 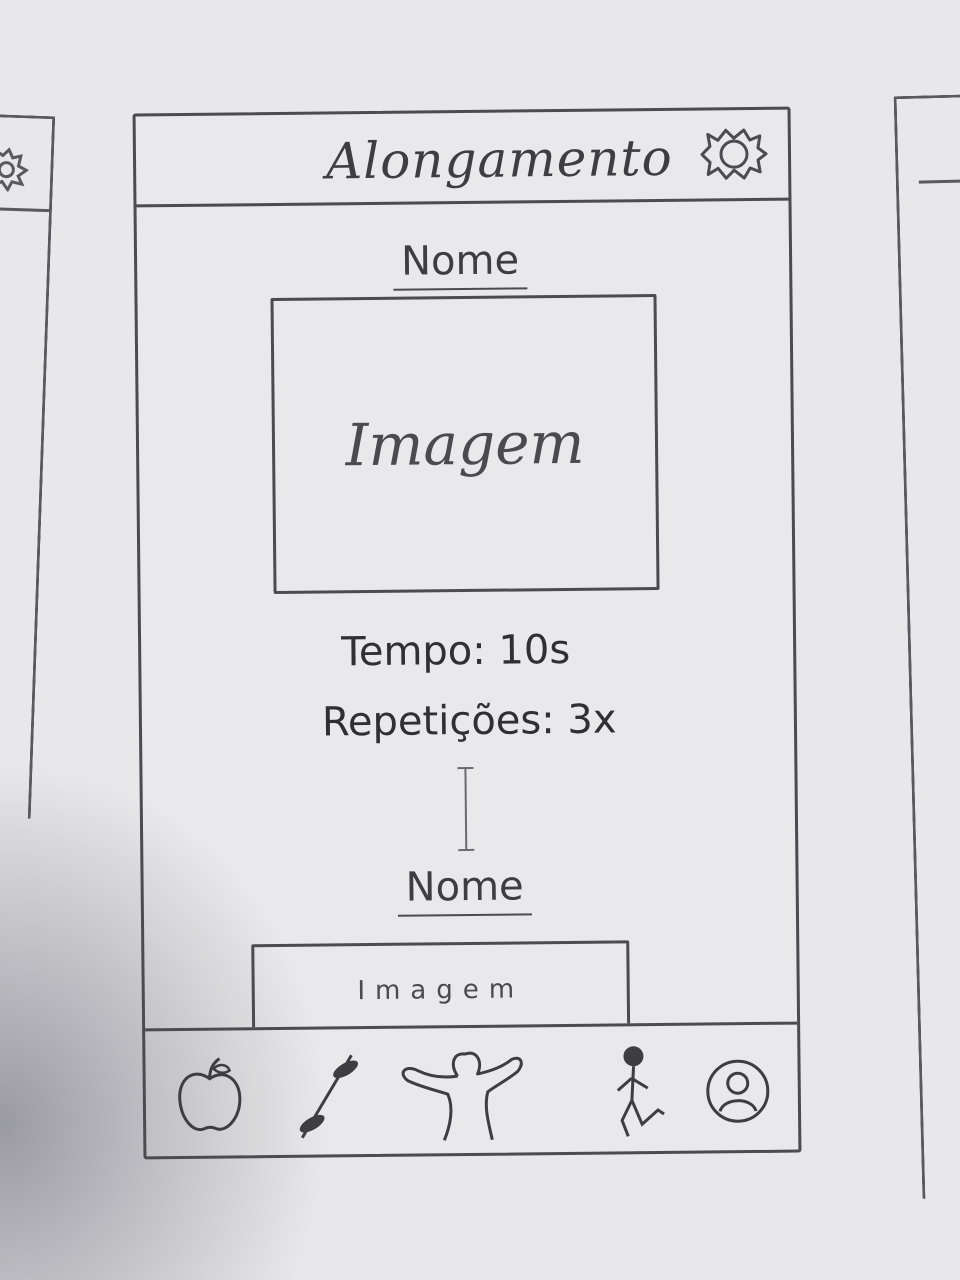 I want to click on profile-icon, so click(x=738, y=1091).